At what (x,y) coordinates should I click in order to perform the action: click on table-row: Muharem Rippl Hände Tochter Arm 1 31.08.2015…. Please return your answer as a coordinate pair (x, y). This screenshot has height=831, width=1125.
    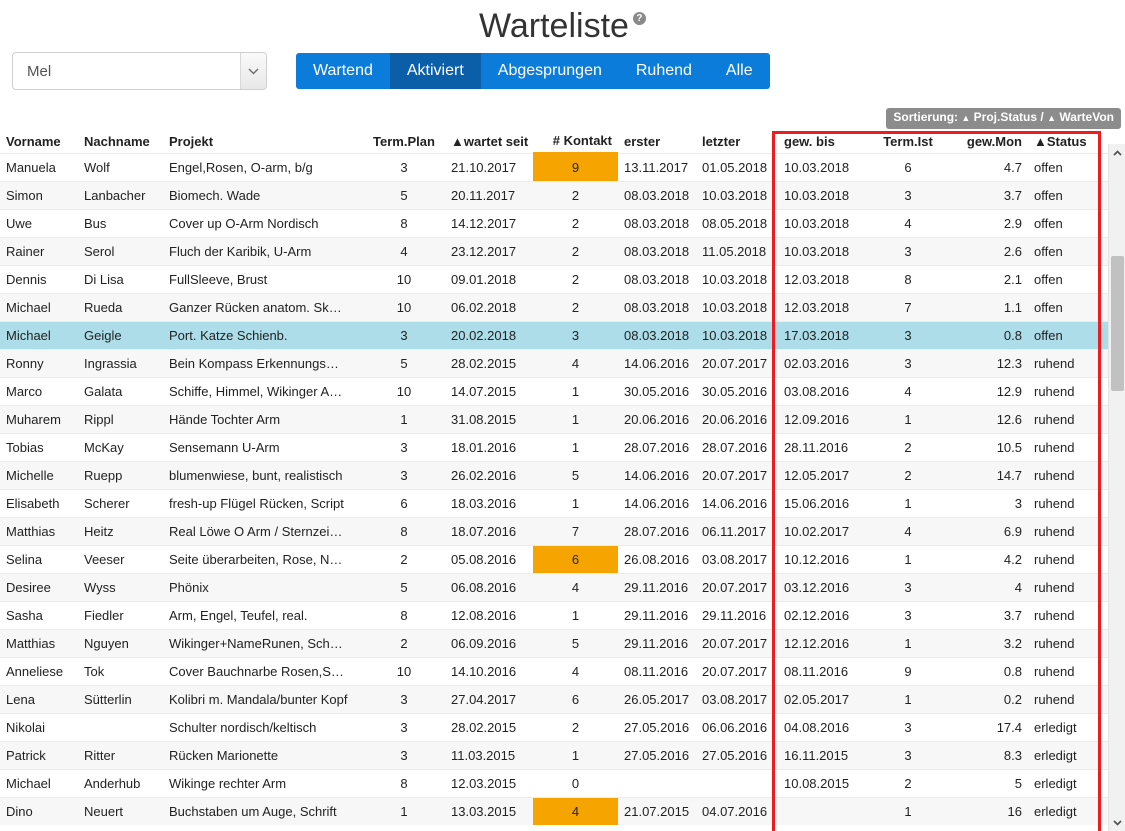
    Looking at the image, I should click on (555, 418).